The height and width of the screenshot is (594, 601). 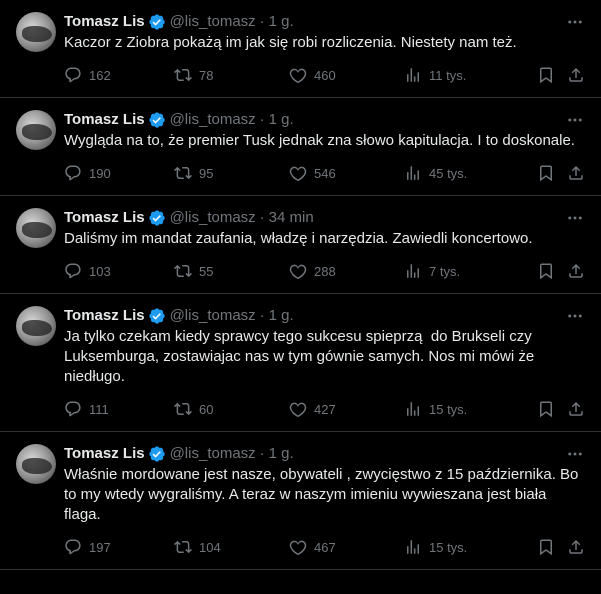 I want to click on retweet-button: 95, so click(x=231, y=173).